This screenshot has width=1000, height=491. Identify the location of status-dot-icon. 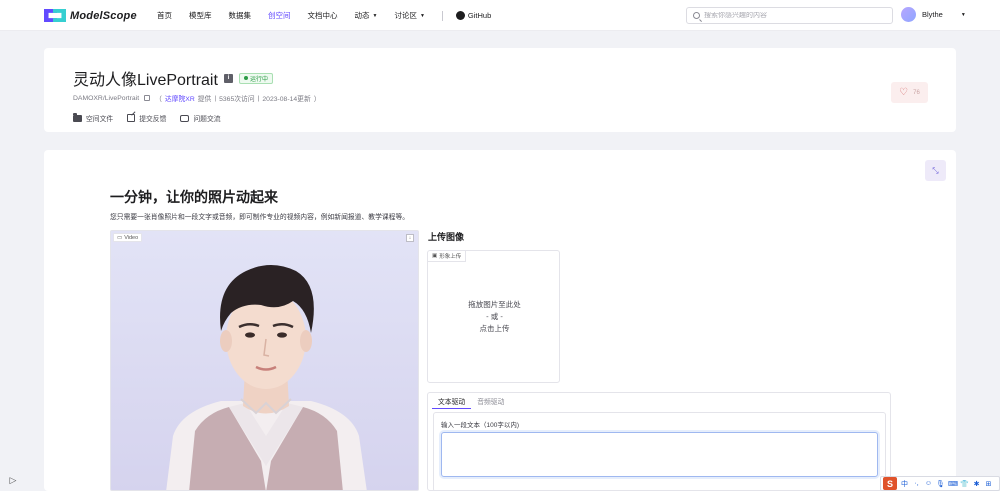
(245, 78).